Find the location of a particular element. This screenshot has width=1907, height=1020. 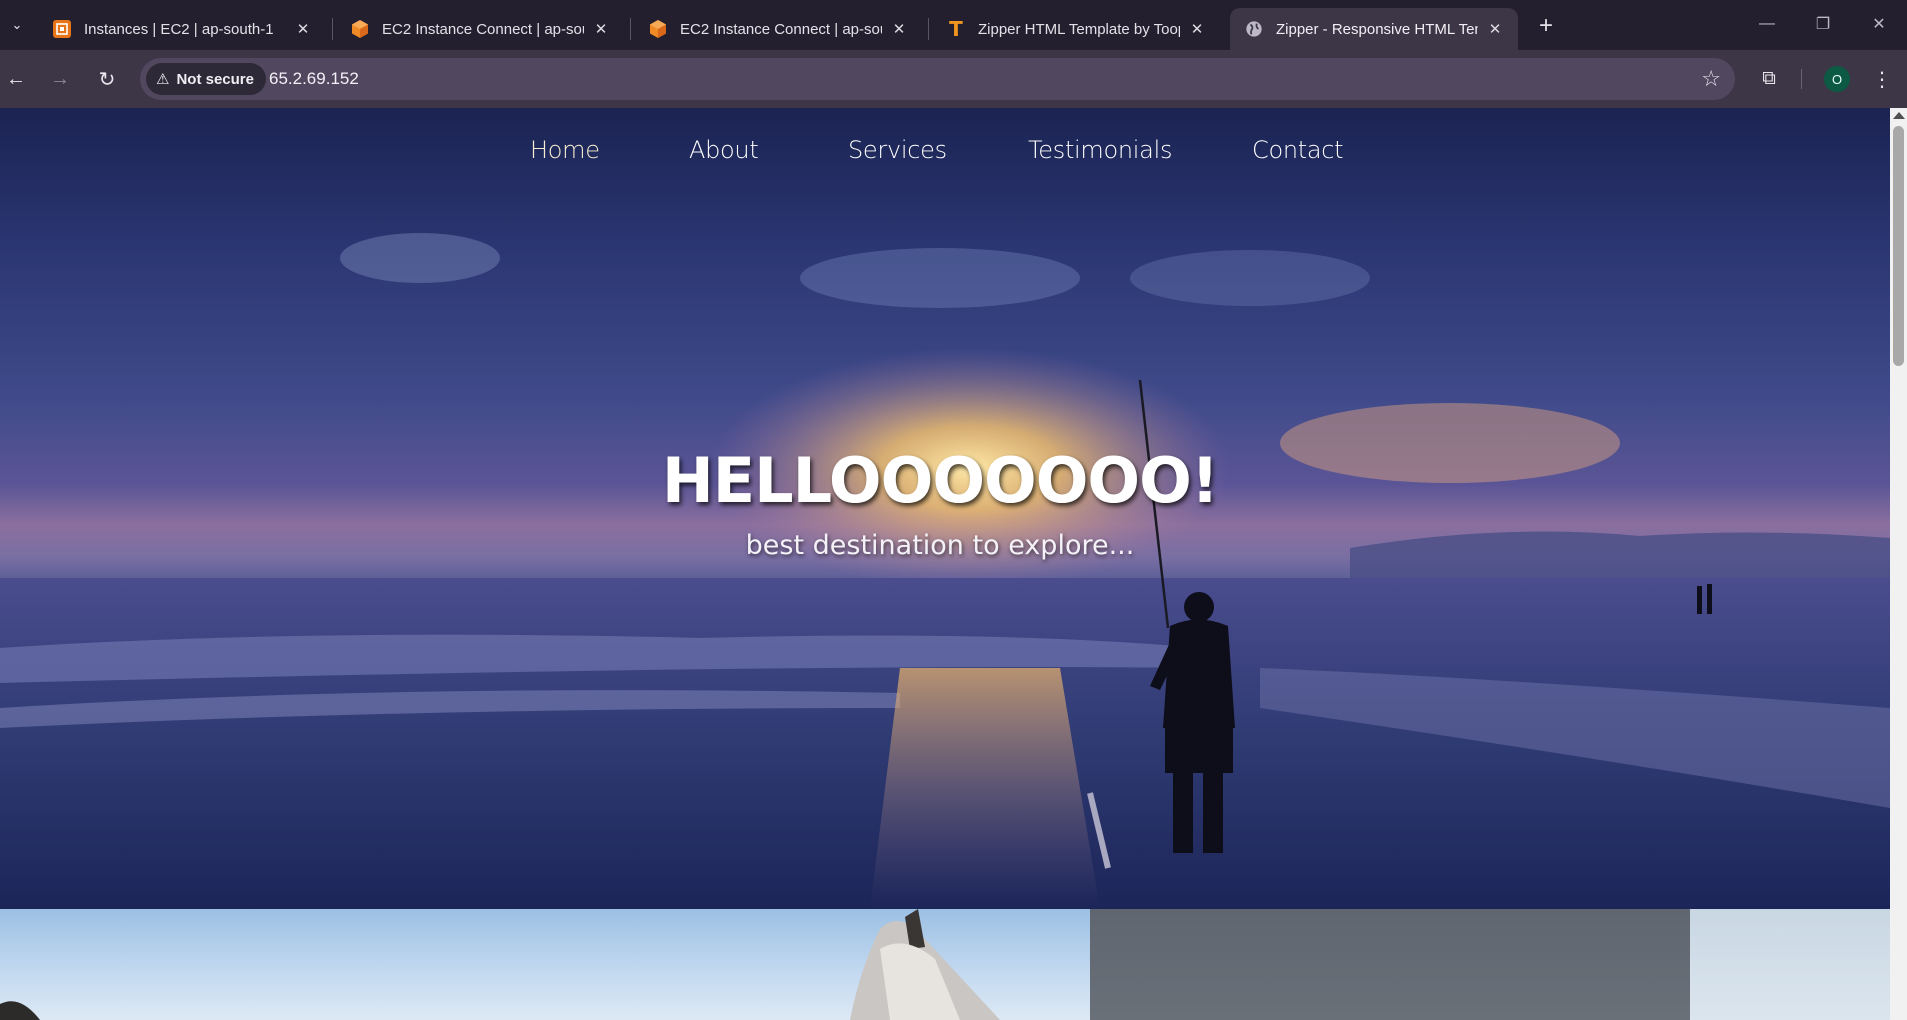

tooplate-t-icon: T is located at coordinates (956, 29).